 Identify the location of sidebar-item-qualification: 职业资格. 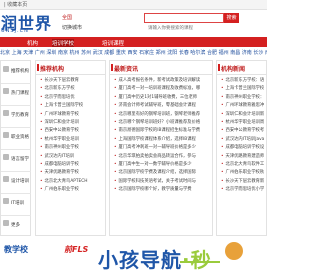
(16, 138).